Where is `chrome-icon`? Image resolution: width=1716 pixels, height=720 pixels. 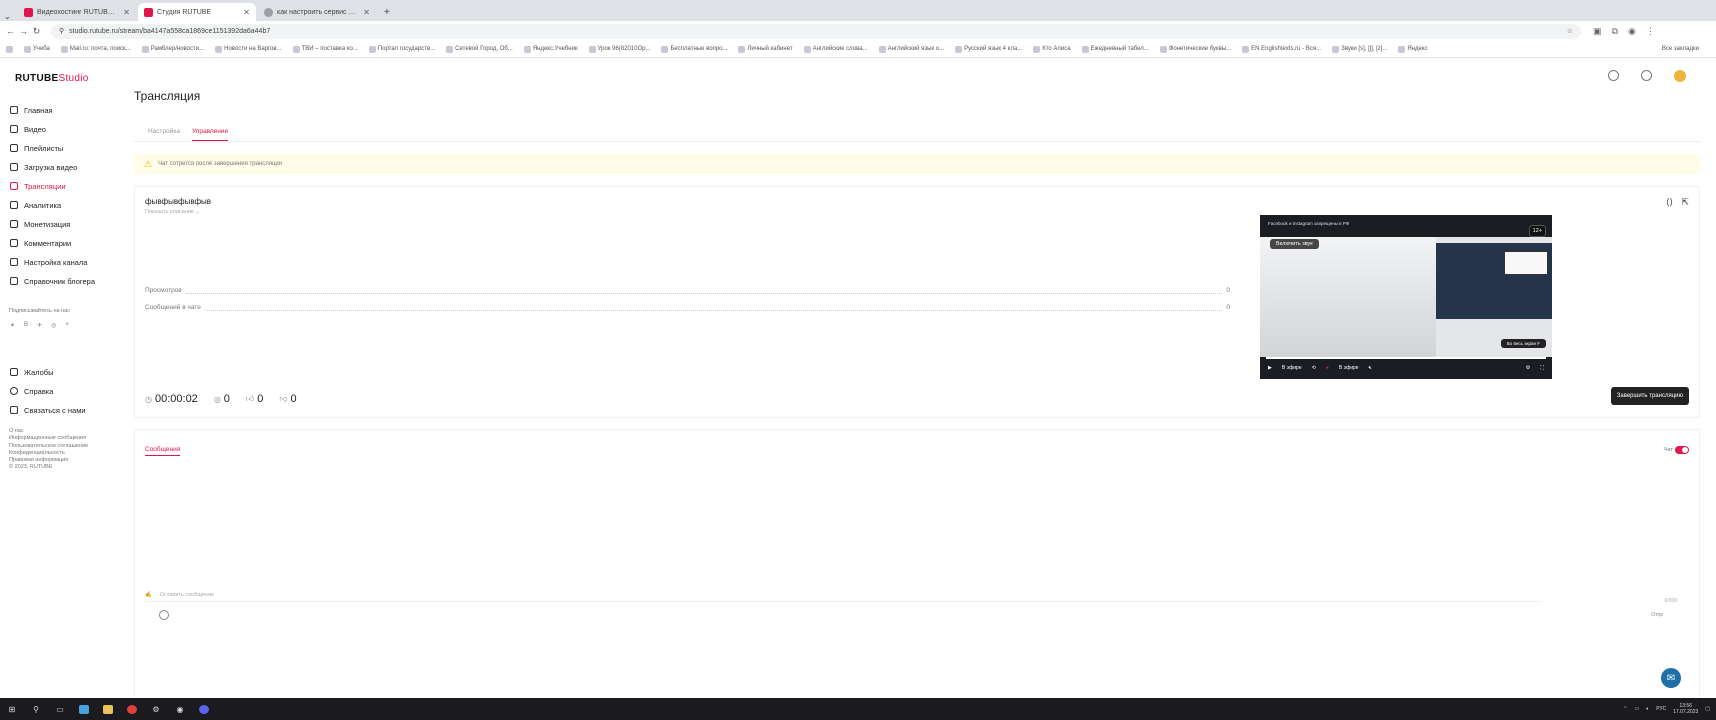 chrome-icon is located at coordinates (132, 709).